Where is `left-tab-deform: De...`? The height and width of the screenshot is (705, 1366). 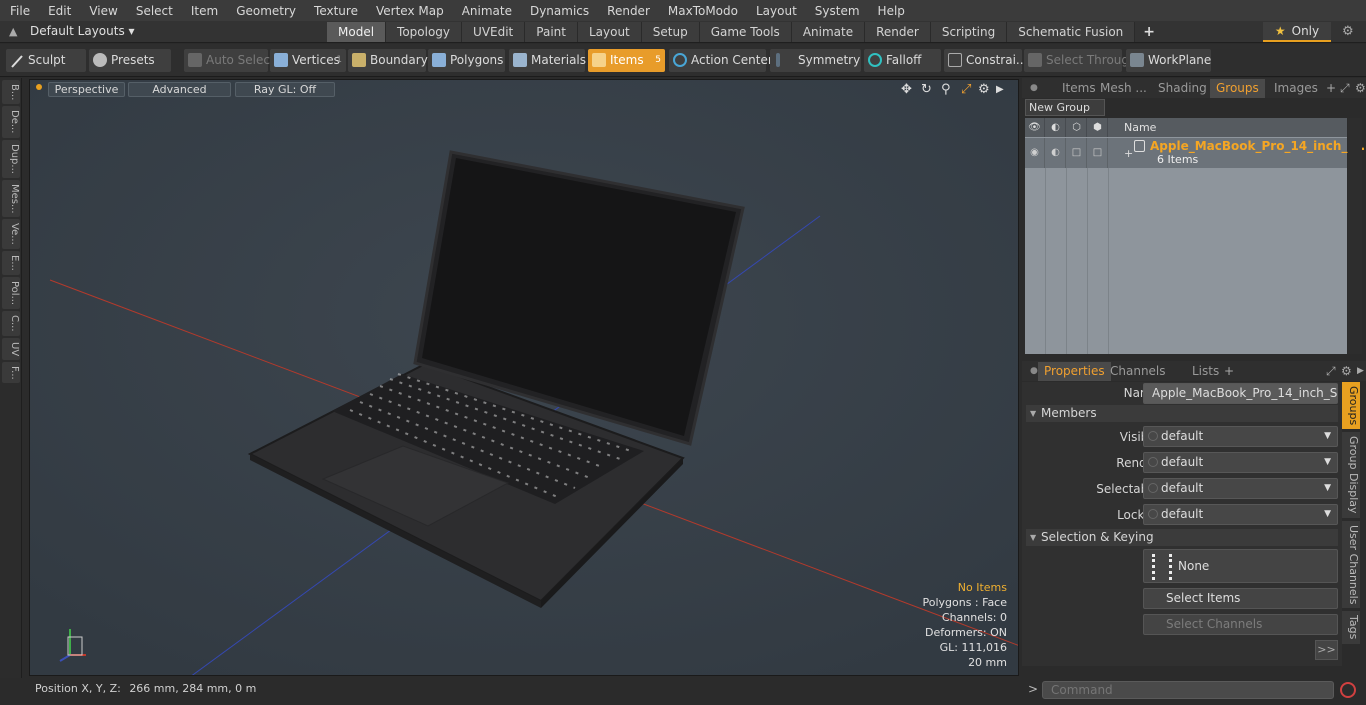 left-tab-deform: De... is located at coordinates (11, 122).